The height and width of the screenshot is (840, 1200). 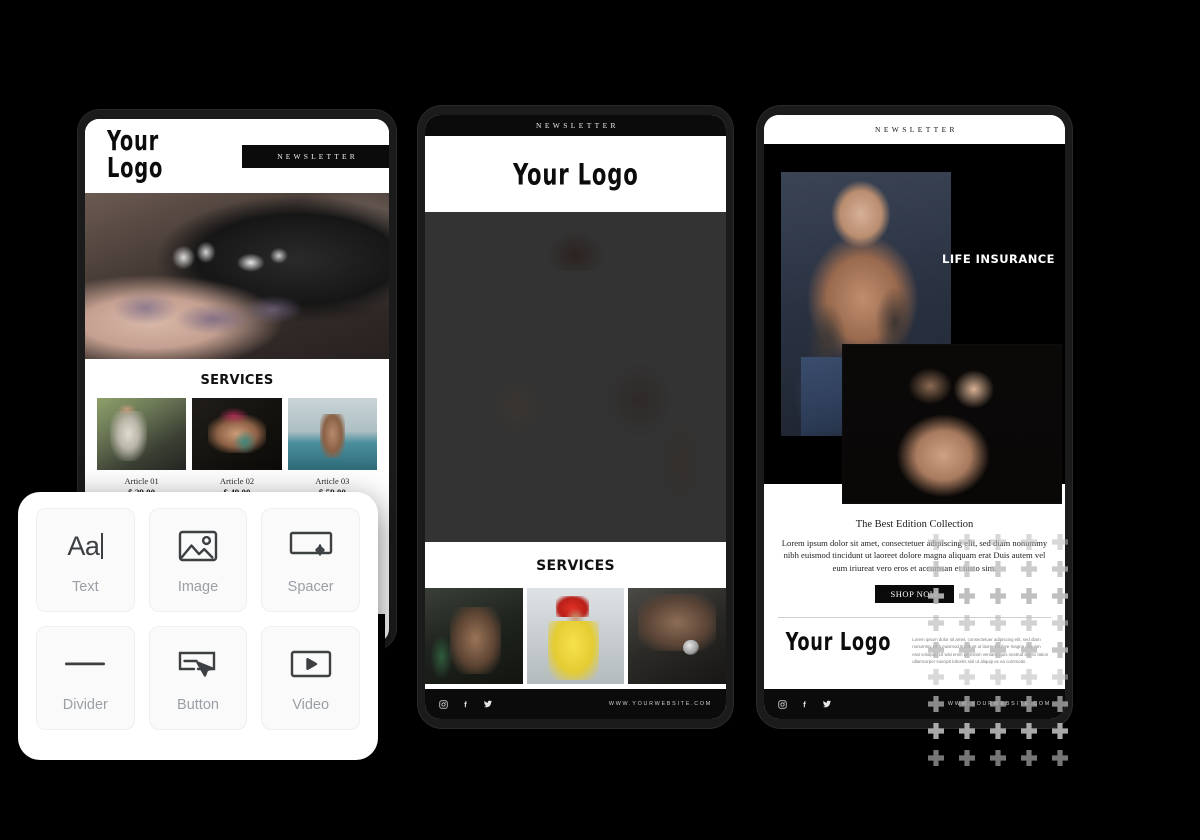 I want to click on block-tile-image: Image, so click(x=198, y=560).